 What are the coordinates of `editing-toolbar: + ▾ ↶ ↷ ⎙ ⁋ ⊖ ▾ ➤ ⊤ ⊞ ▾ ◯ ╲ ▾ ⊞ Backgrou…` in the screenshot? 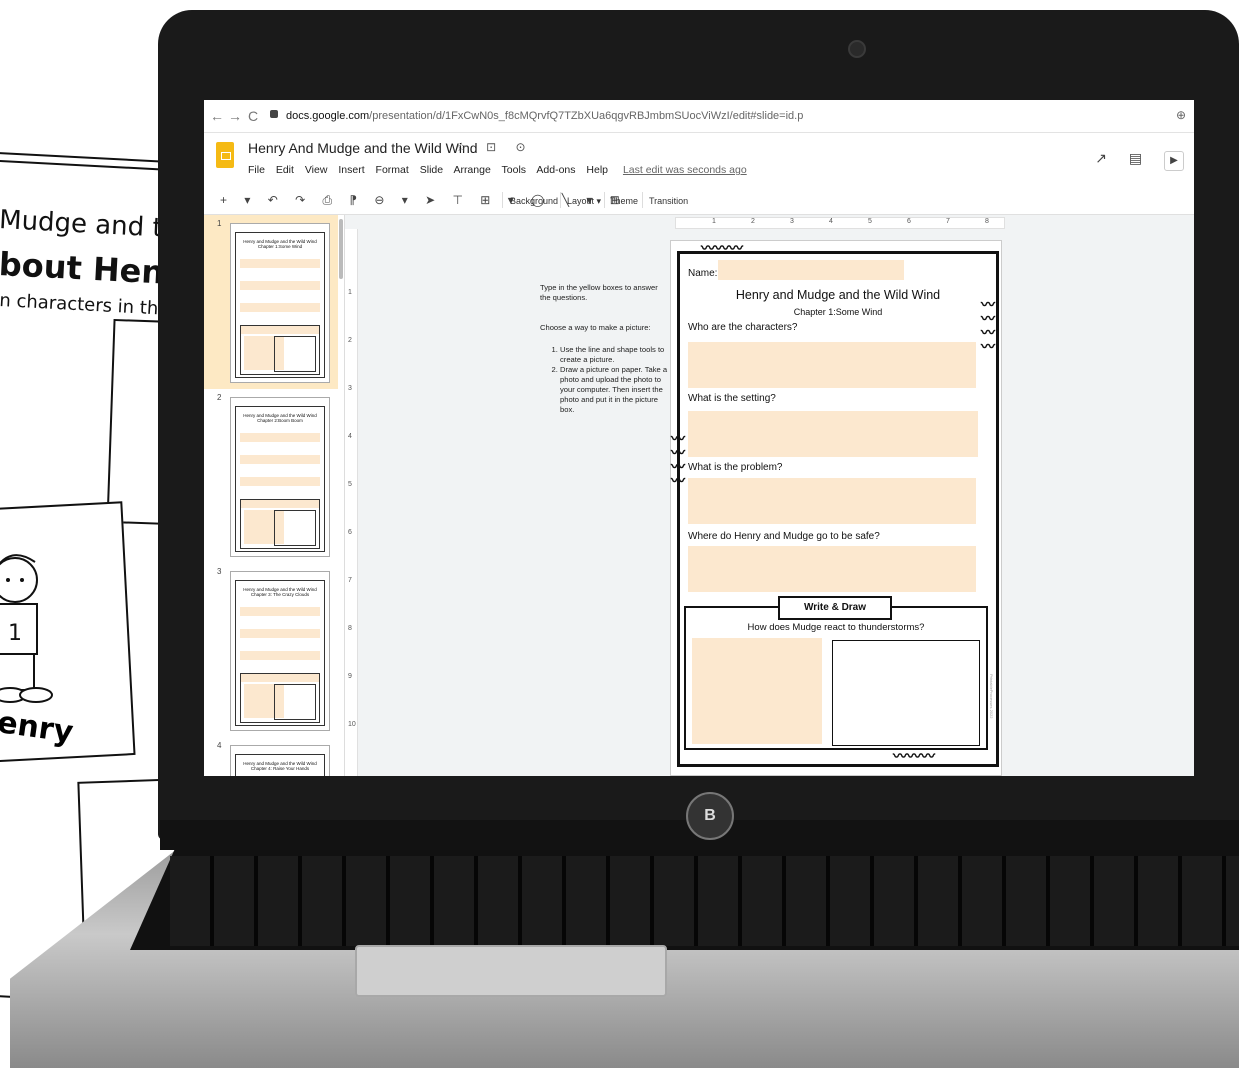 It's located at (699, 201).